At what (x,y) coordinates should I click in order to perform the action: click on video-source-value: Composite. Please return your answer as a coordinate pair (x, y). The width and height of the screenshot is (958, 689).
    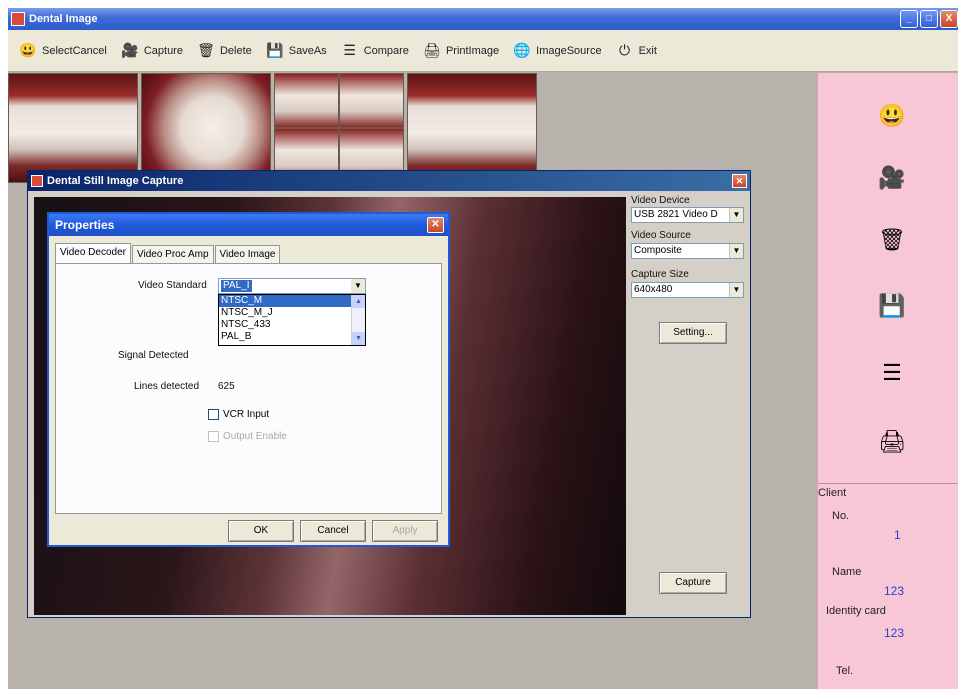
    Looking at the image, I should click on (658, 250).